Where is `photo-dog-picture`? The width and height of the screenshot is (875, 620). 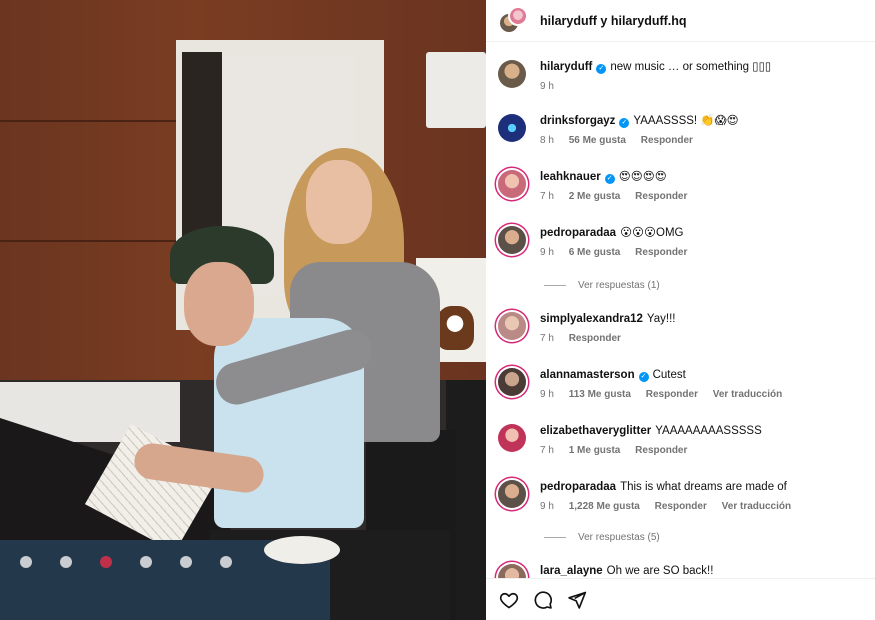
photo-dog-picture is located at coordinates (455, 328).